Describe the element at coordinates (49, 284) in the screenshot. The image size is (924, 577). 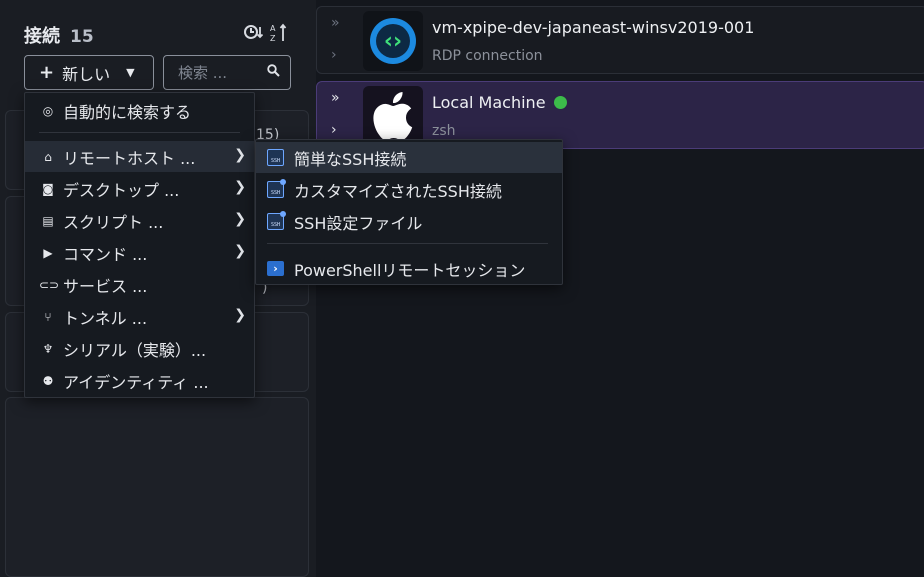
I see `link-icon: ⊂⊃` at that location.